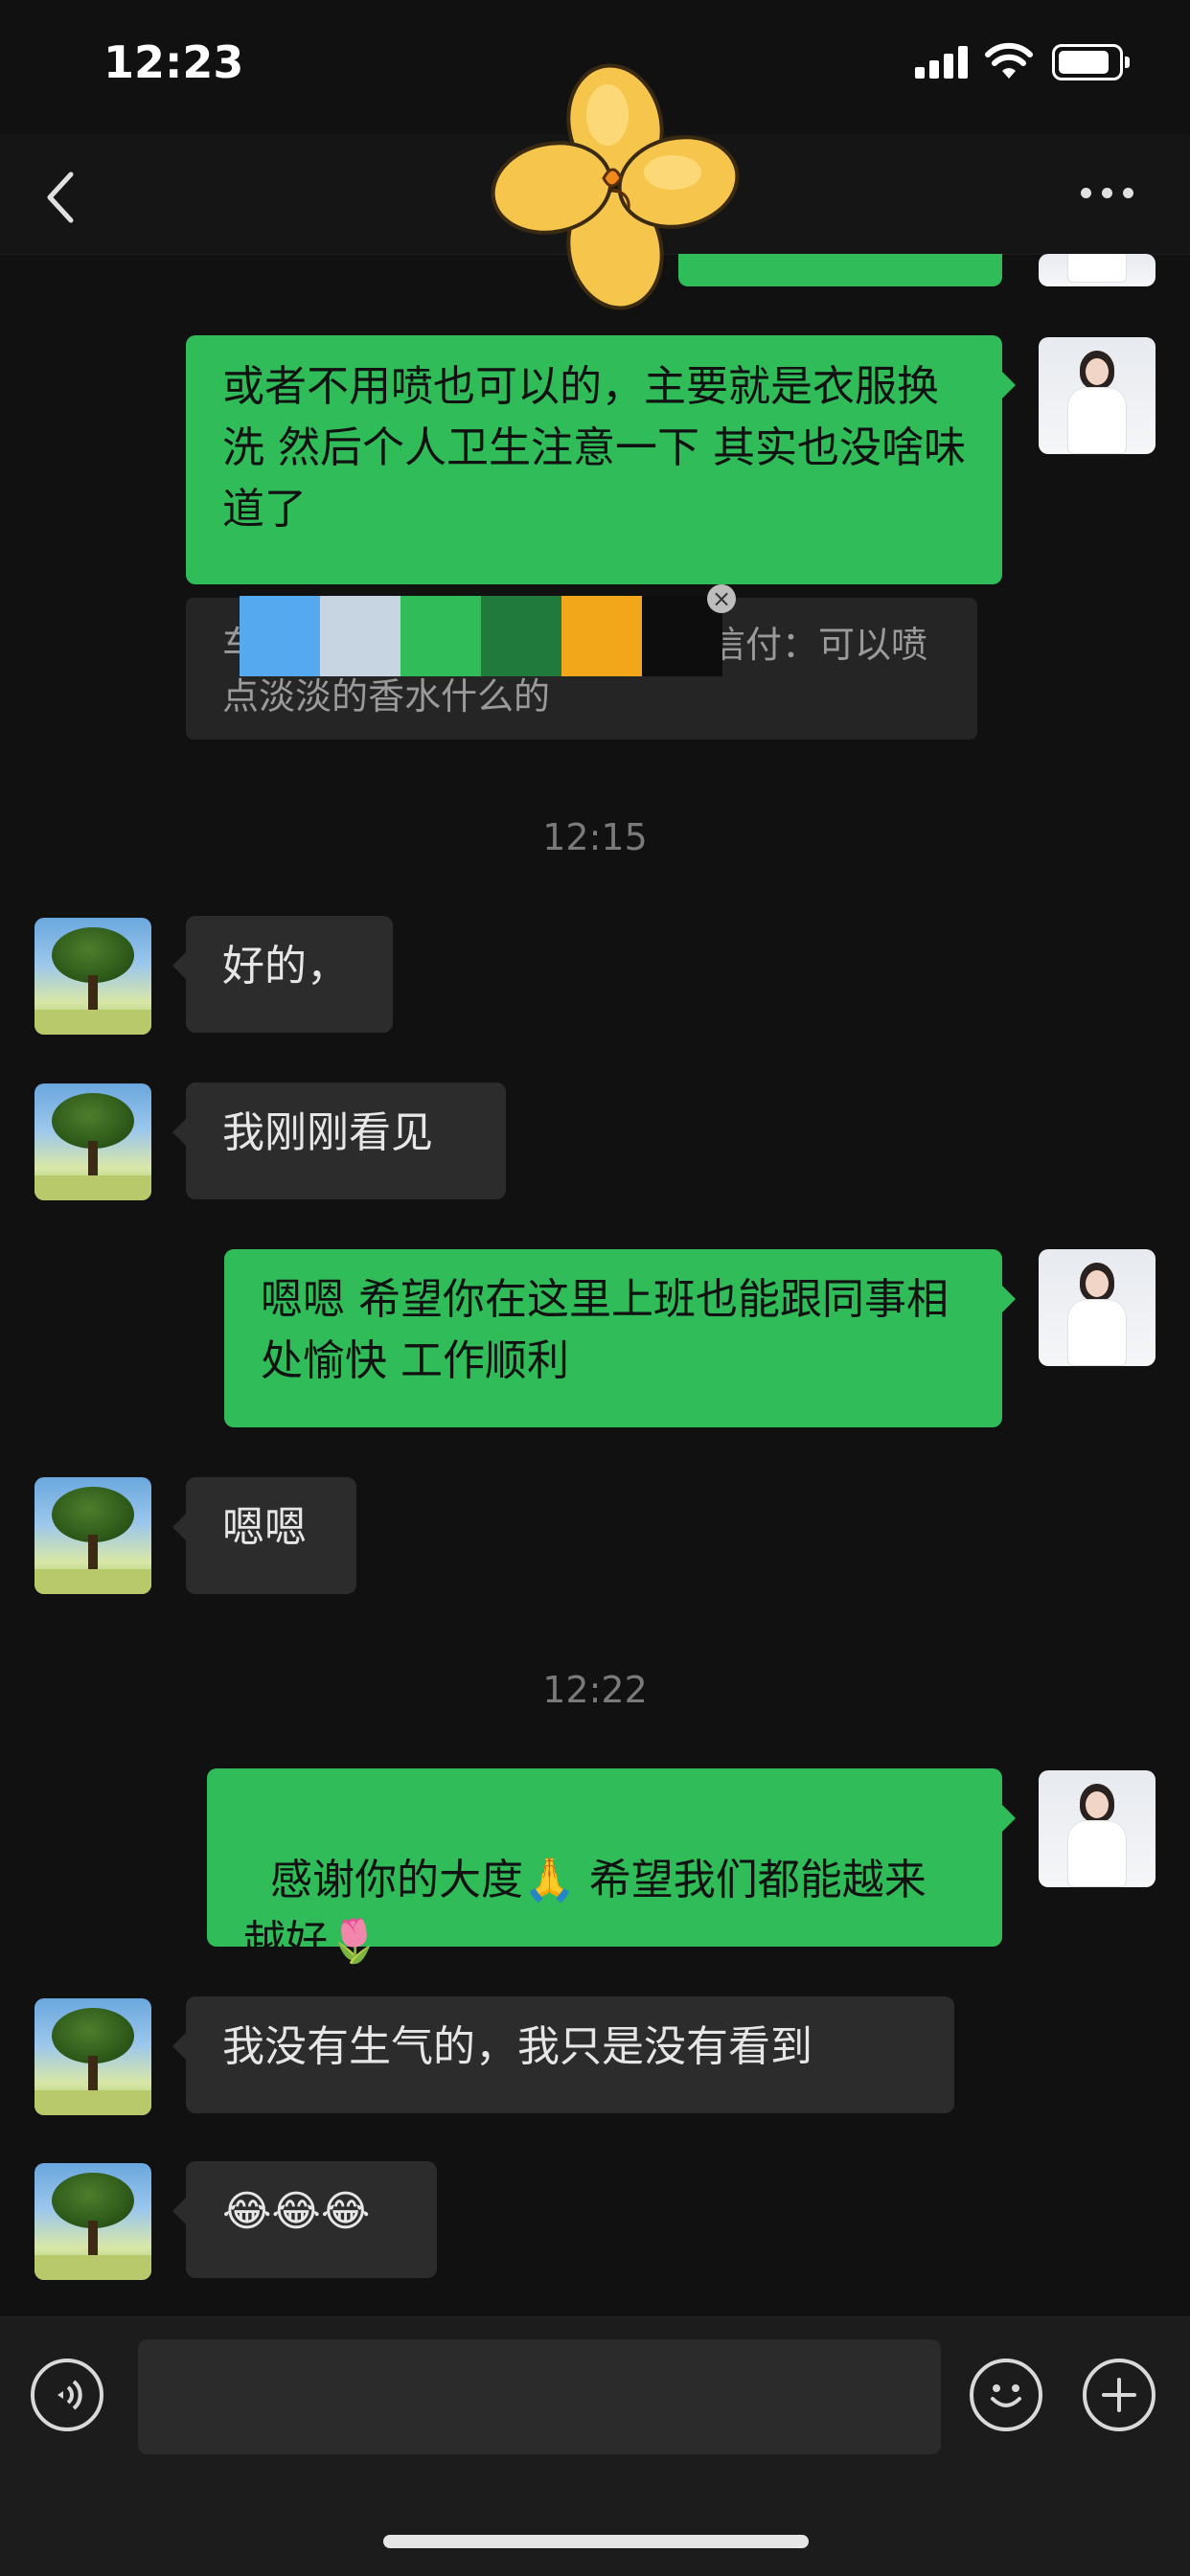 The image size is (1190, 2576). Describe the element at coordinates (1109, 193) in the screenshot. I see `more-dots-icon` at that location.